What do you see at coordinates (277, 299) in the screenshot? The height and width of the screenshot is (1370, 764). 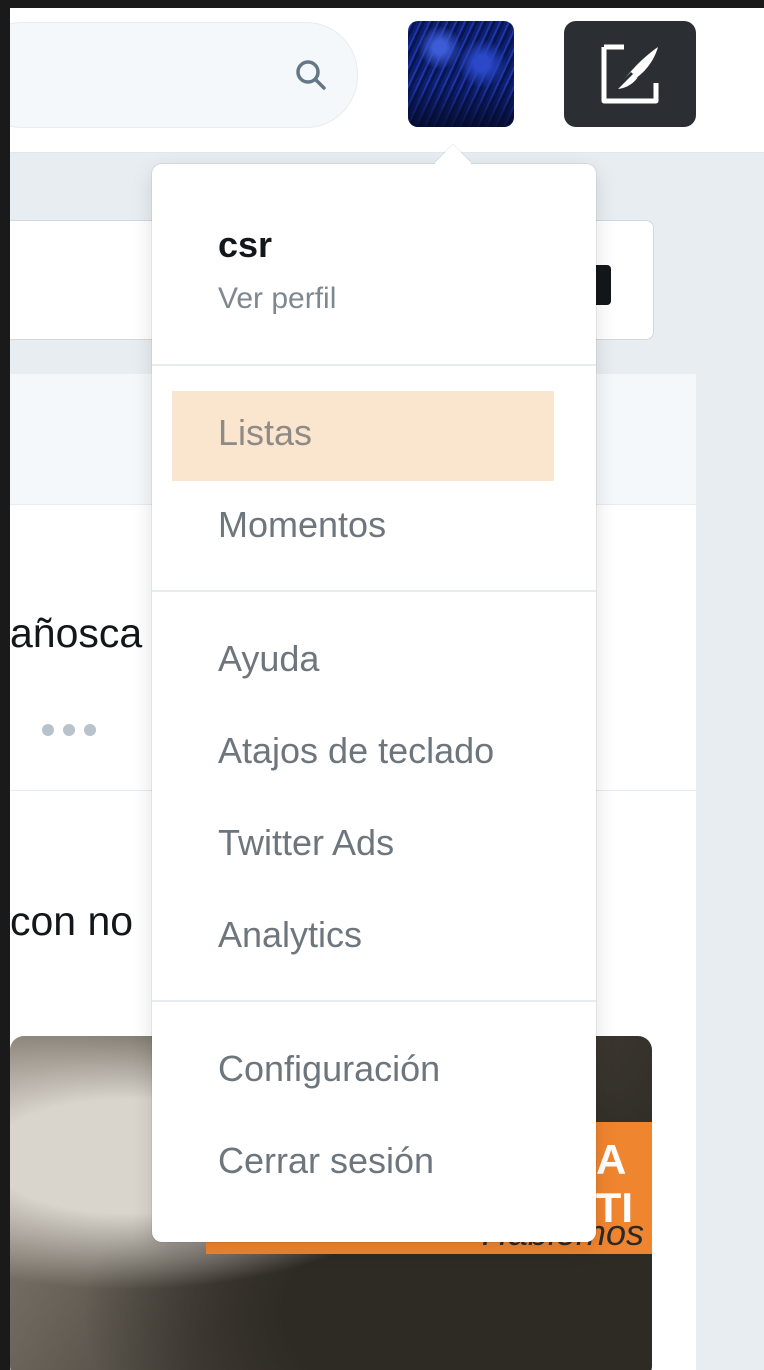 I see `view-profile-link: Ver perfil` at bounding box center [277, 299].